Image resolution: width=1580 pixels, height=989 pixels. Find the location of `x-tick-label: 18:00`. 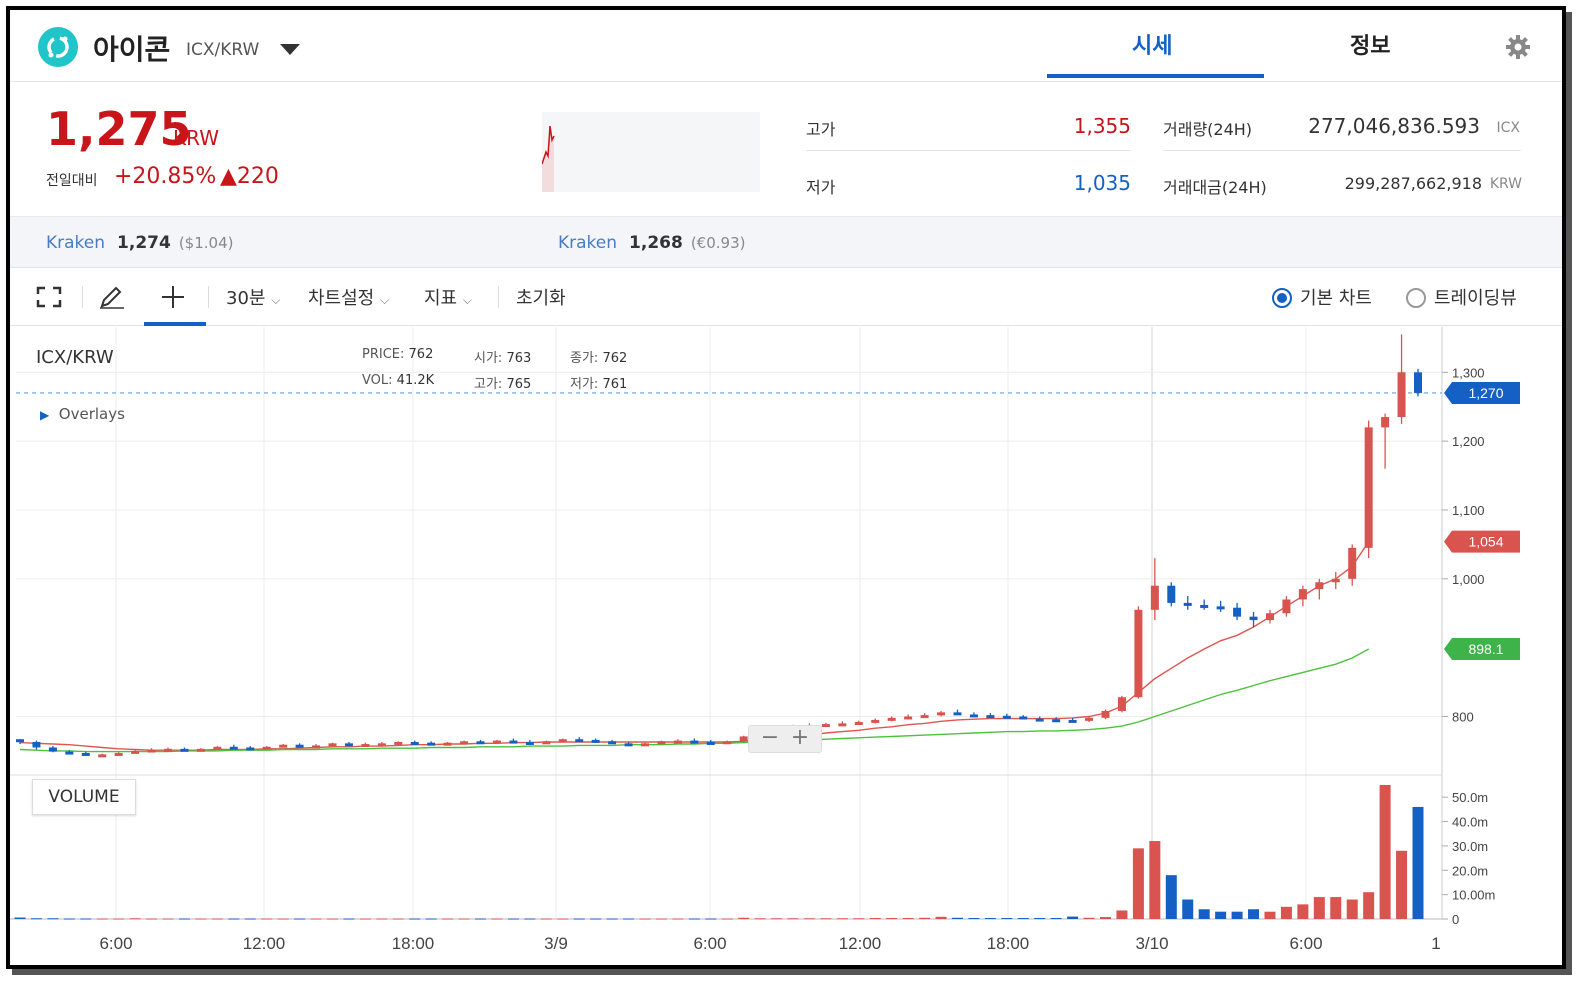

x-tick-label: 18:00 is located at coordinates (413, 943).